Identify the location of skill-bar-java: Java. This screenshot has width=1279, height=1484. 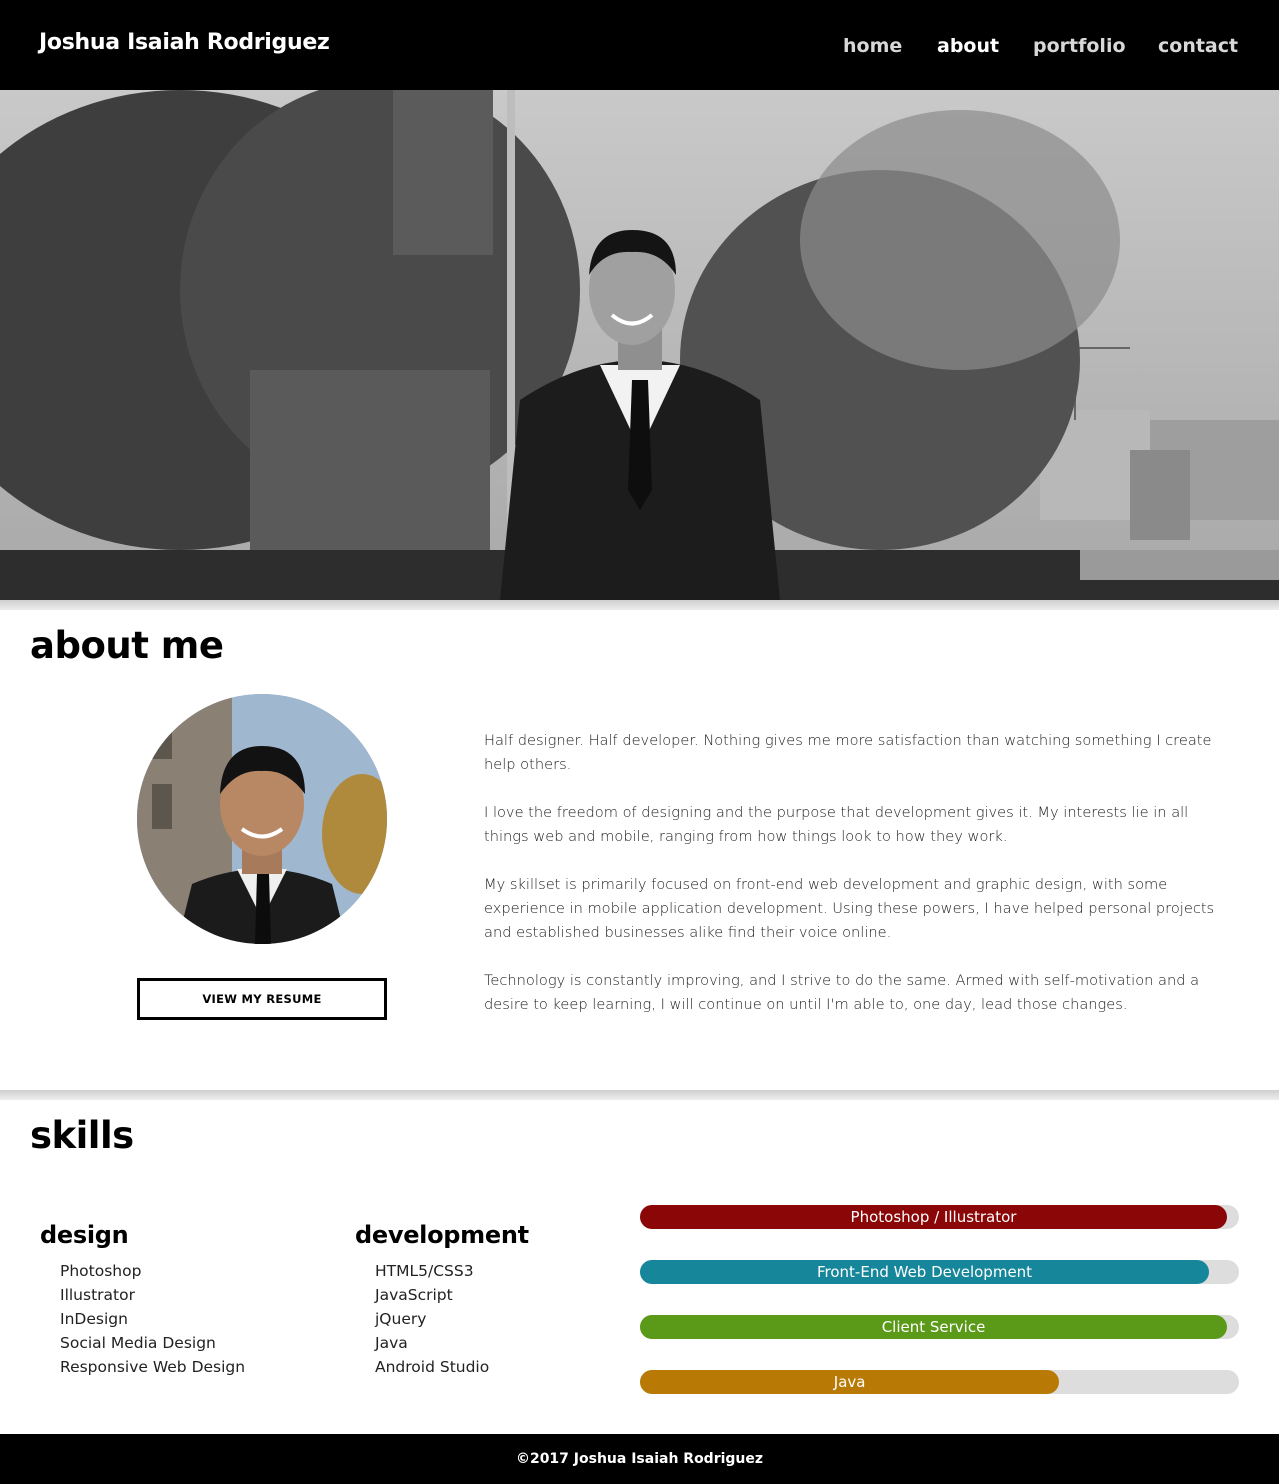
(939, 1382).